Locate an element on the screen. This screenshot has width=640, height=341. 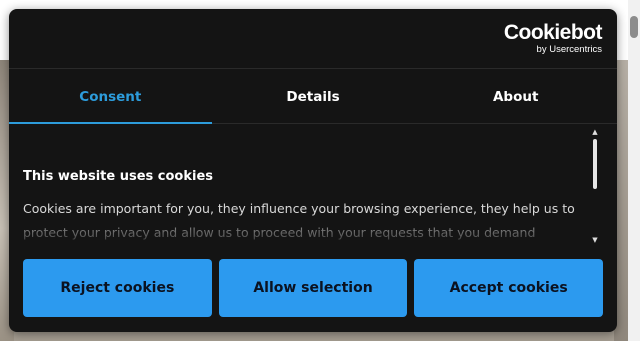
tab-details: Details is located at coordinates (313, 96).